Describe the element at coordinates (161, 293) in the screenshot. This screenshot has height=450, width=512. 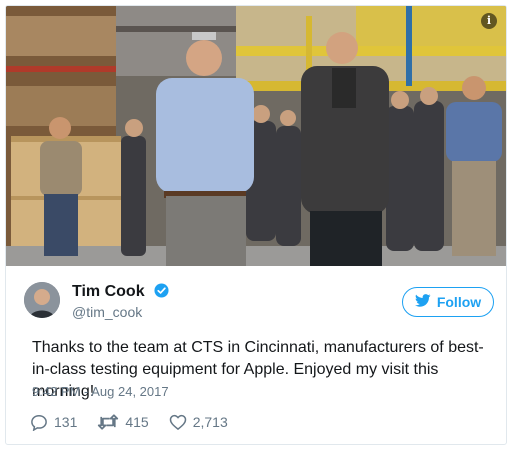
I see `verified-badge-icon` at that location.